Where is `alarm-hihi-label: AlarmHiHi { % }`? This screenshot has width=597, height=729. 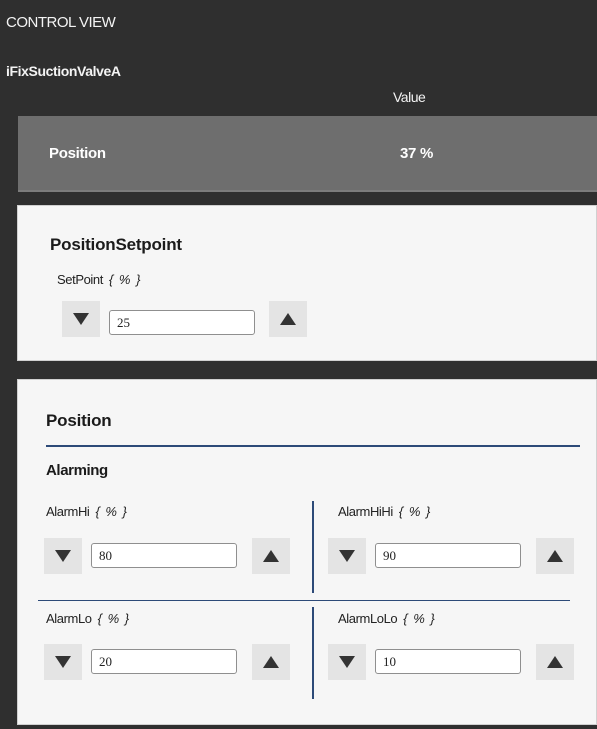
alarm-hihi-label: AlarmHiHi { % } is located at coordinates (384, 511).